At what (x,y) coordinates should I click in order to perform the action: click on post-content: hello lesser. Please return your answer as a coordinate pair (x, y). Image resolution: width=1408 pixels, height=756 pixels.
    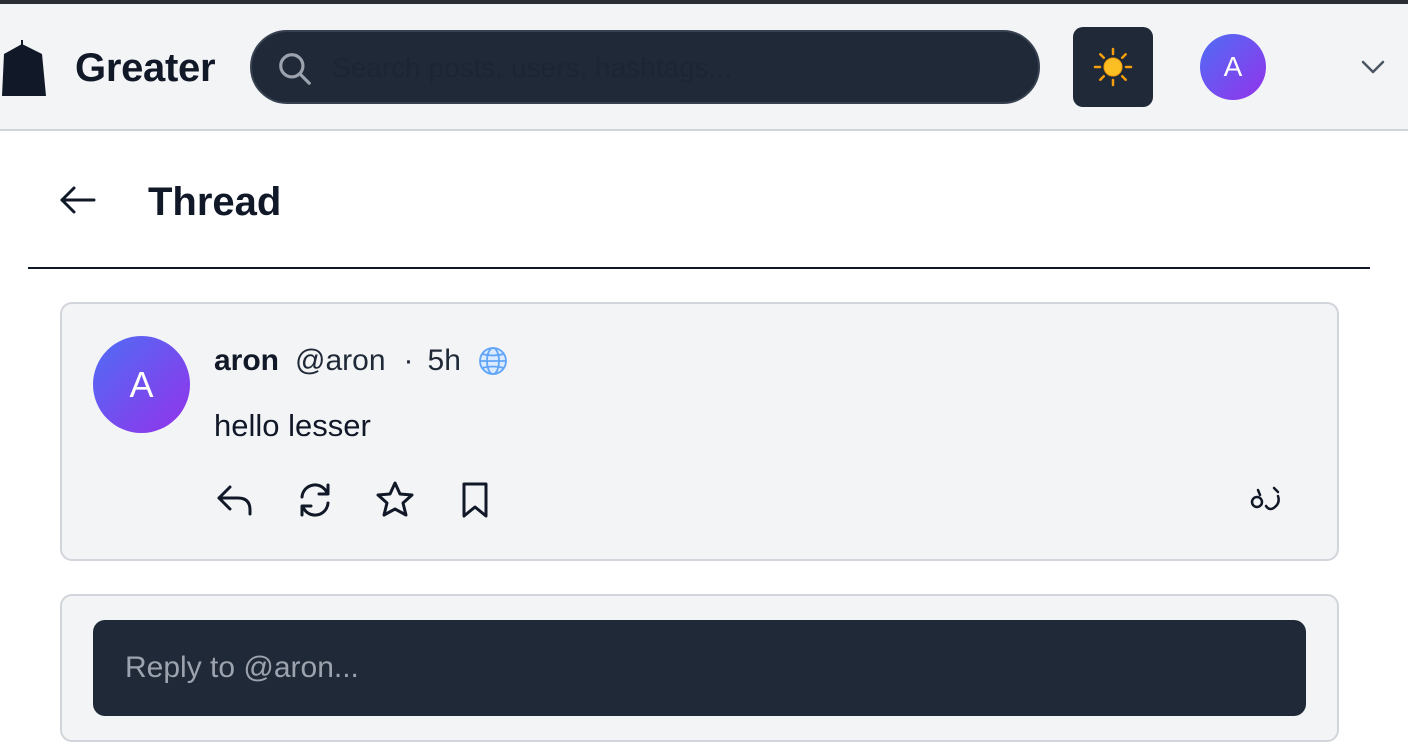
    Looking at the image, I should click on (292, 425).